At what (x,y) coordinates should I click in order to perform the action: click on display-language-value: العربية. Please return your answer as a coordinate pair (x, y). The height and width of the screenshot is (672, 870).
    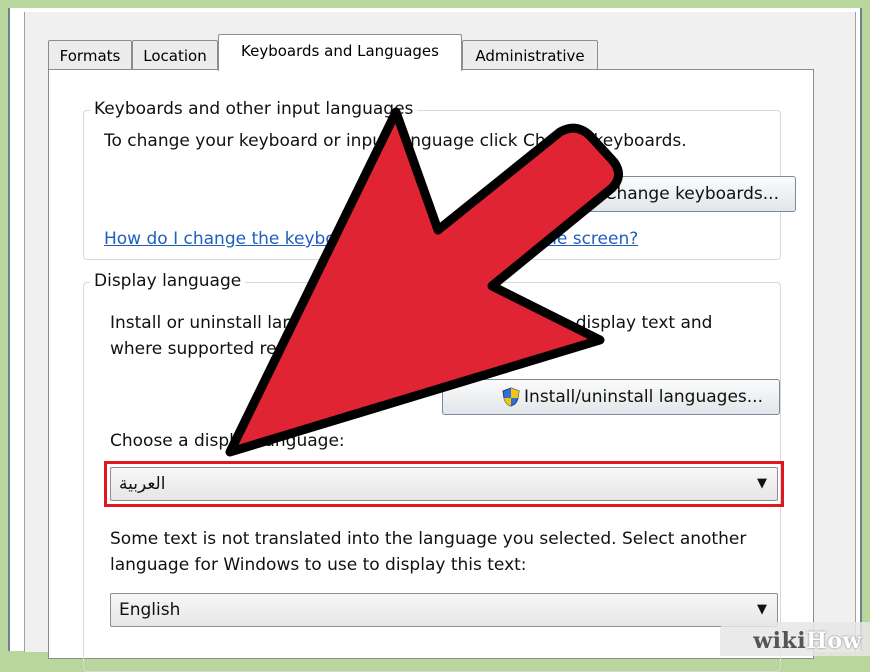
    Looking at the image, I should click on (142, 484).